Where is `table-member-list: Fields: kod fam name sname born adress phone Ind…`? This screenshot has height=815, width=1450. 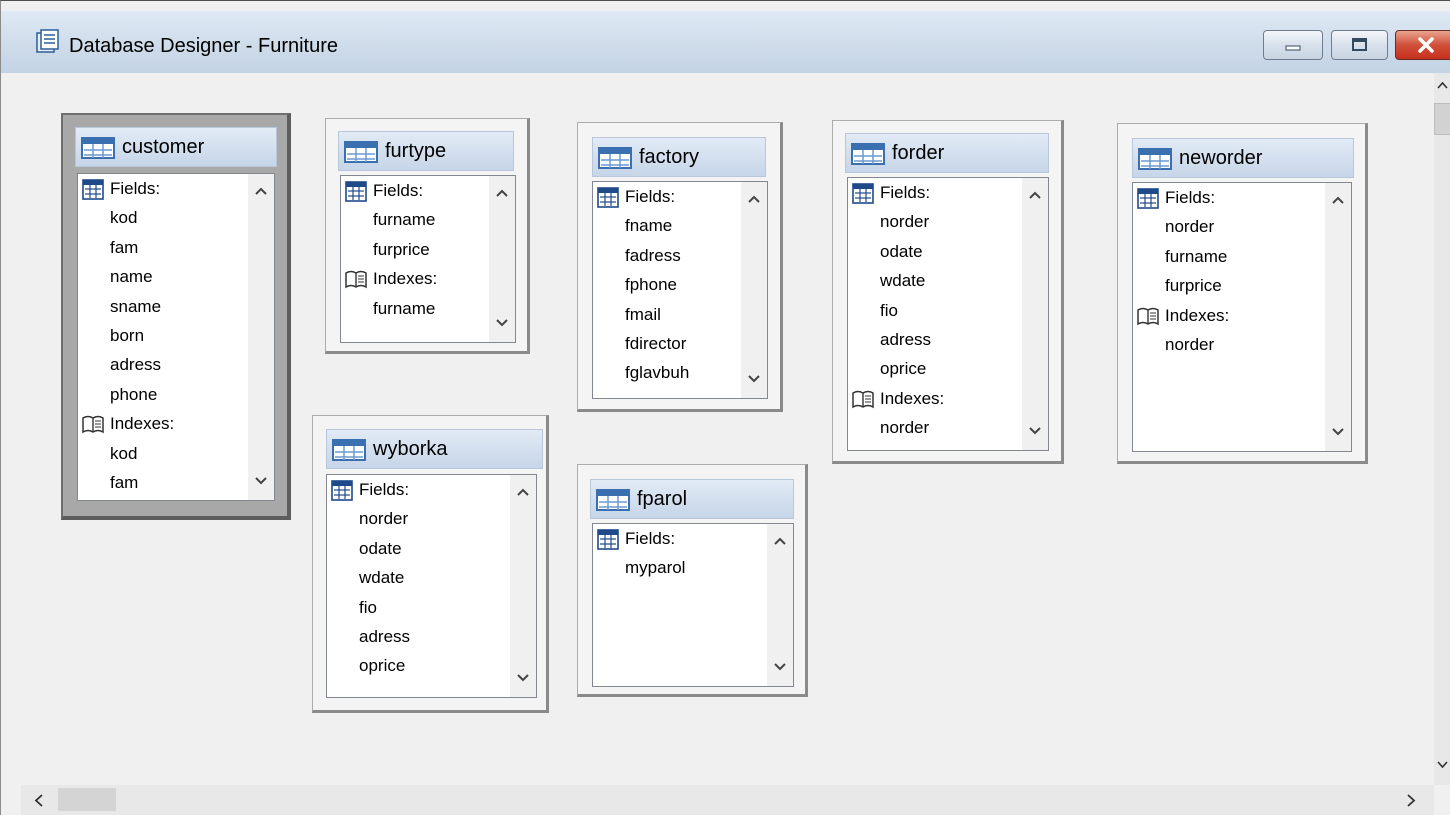
table-member-list: Fields: kod fam name sname born adress phone Ind… is located at coordinates (176, 337).